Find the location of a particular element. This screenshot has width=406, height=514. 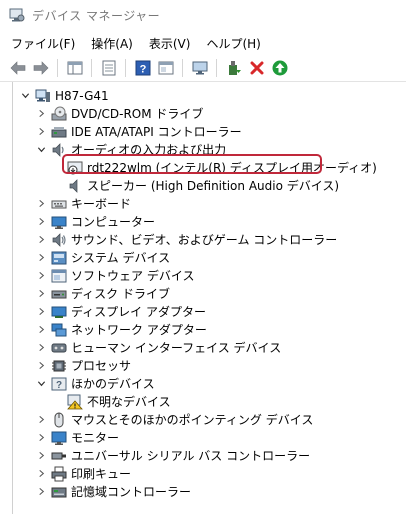

display-adapter-icon is located at coordinates (59, 312).